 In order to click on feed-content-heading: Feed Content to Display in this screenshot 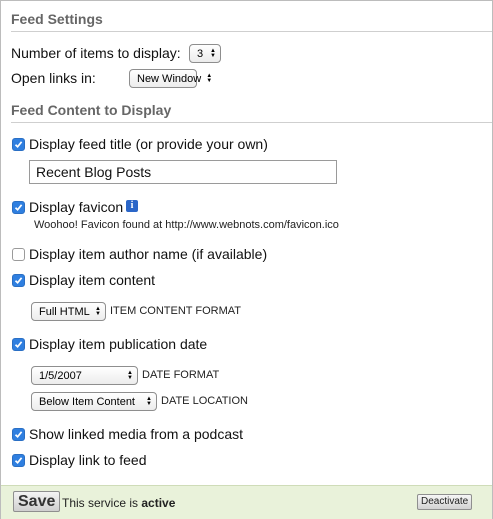, I will do `click(91, 110)`.